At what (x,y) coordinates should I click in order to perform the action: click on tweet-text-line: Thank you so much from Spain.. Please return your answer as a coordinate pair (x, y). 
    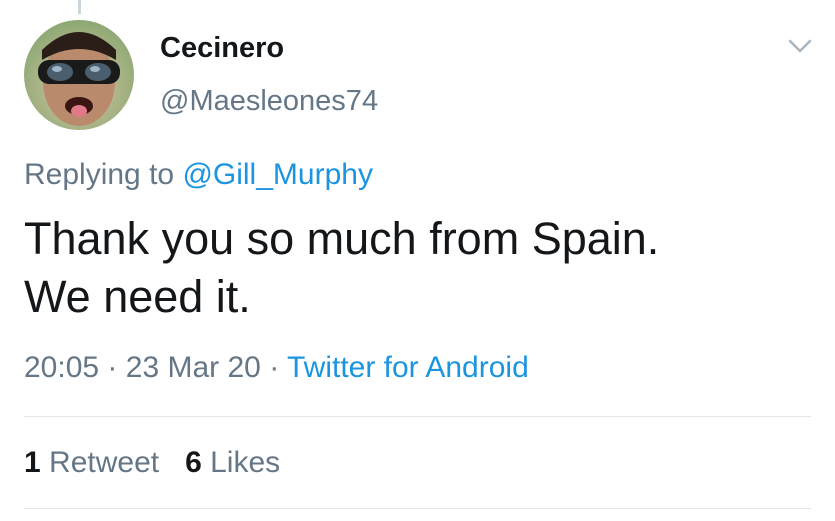
    Looking at the image, I should click on (342, 238).